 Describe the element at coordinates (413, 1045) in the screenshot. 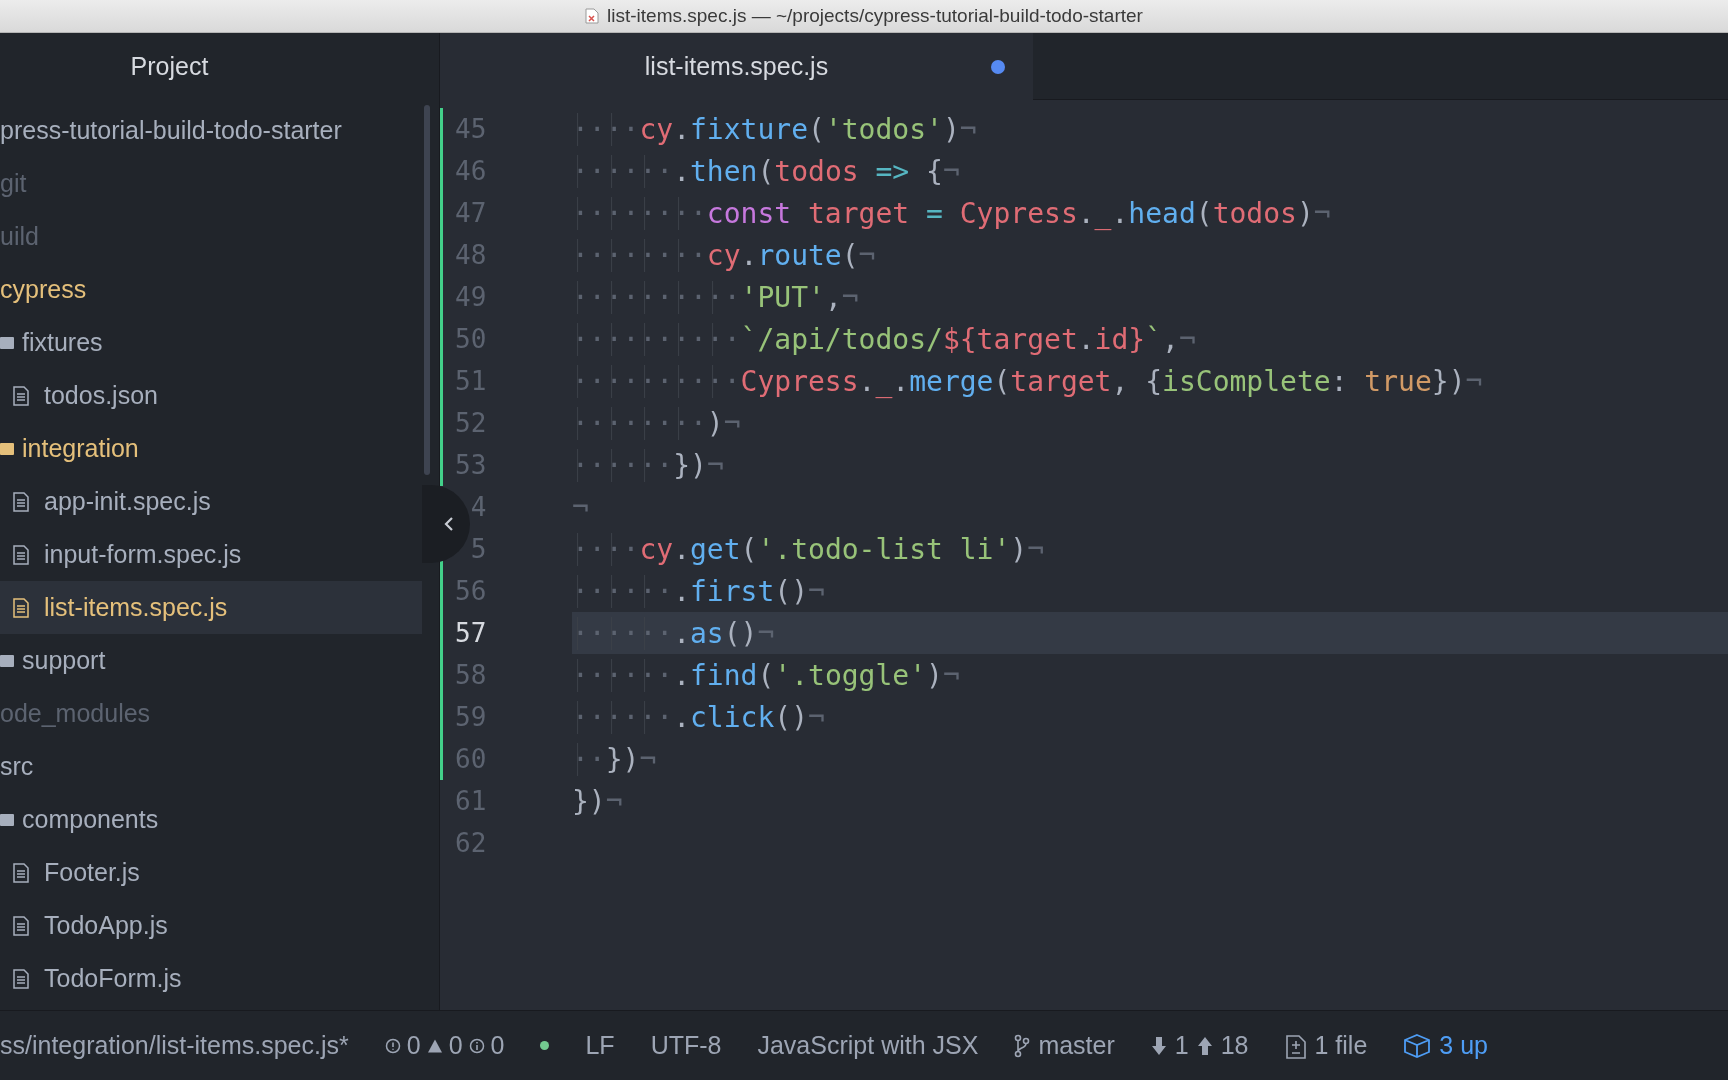

I see `error-count: 0` at that location.